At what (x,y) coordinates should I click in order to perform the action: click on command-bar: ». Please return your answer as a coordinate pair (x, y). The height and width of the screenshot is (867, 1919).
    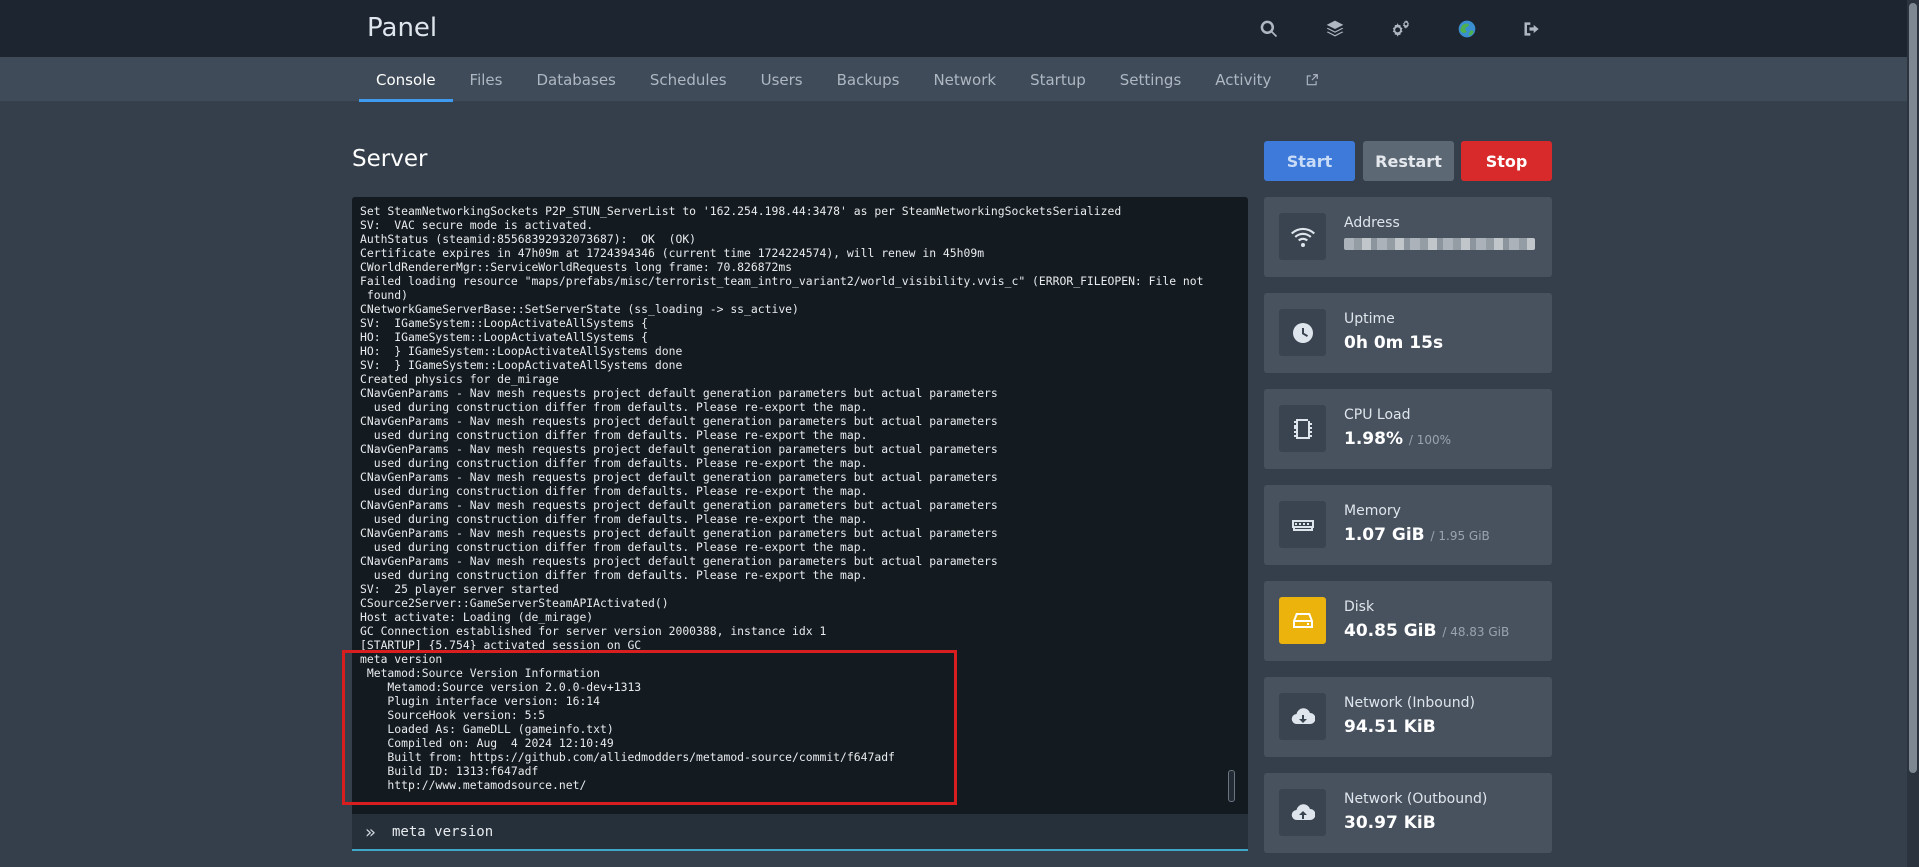
    Looking at the image, I should click on (800, 832).